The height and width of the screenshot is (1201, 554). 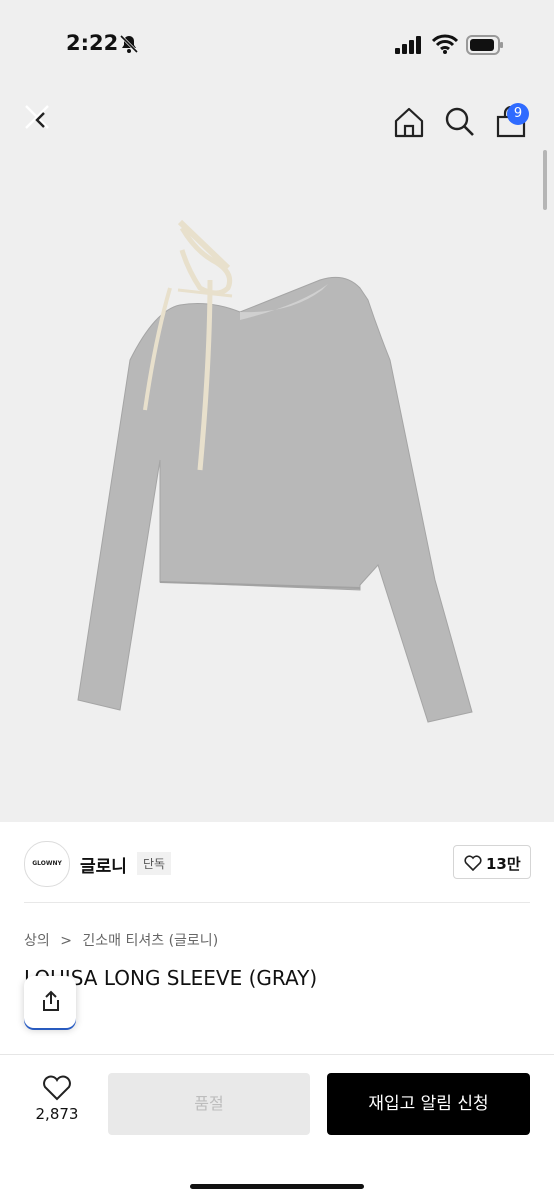 I want to click on breadcrumb: 상의 > 긴소매 티셔츠 (글로니), so click(x=124, y=940).